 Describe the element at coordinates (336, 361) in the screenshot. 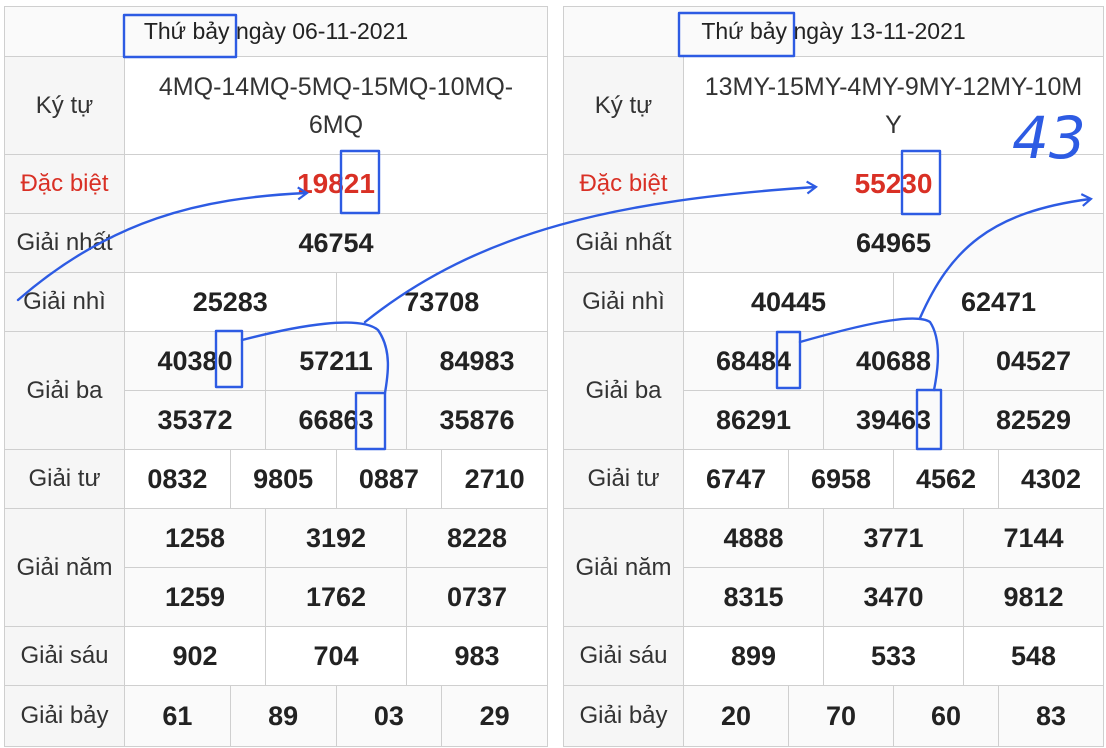

I see `giai-ba-value: 57211` at that location.